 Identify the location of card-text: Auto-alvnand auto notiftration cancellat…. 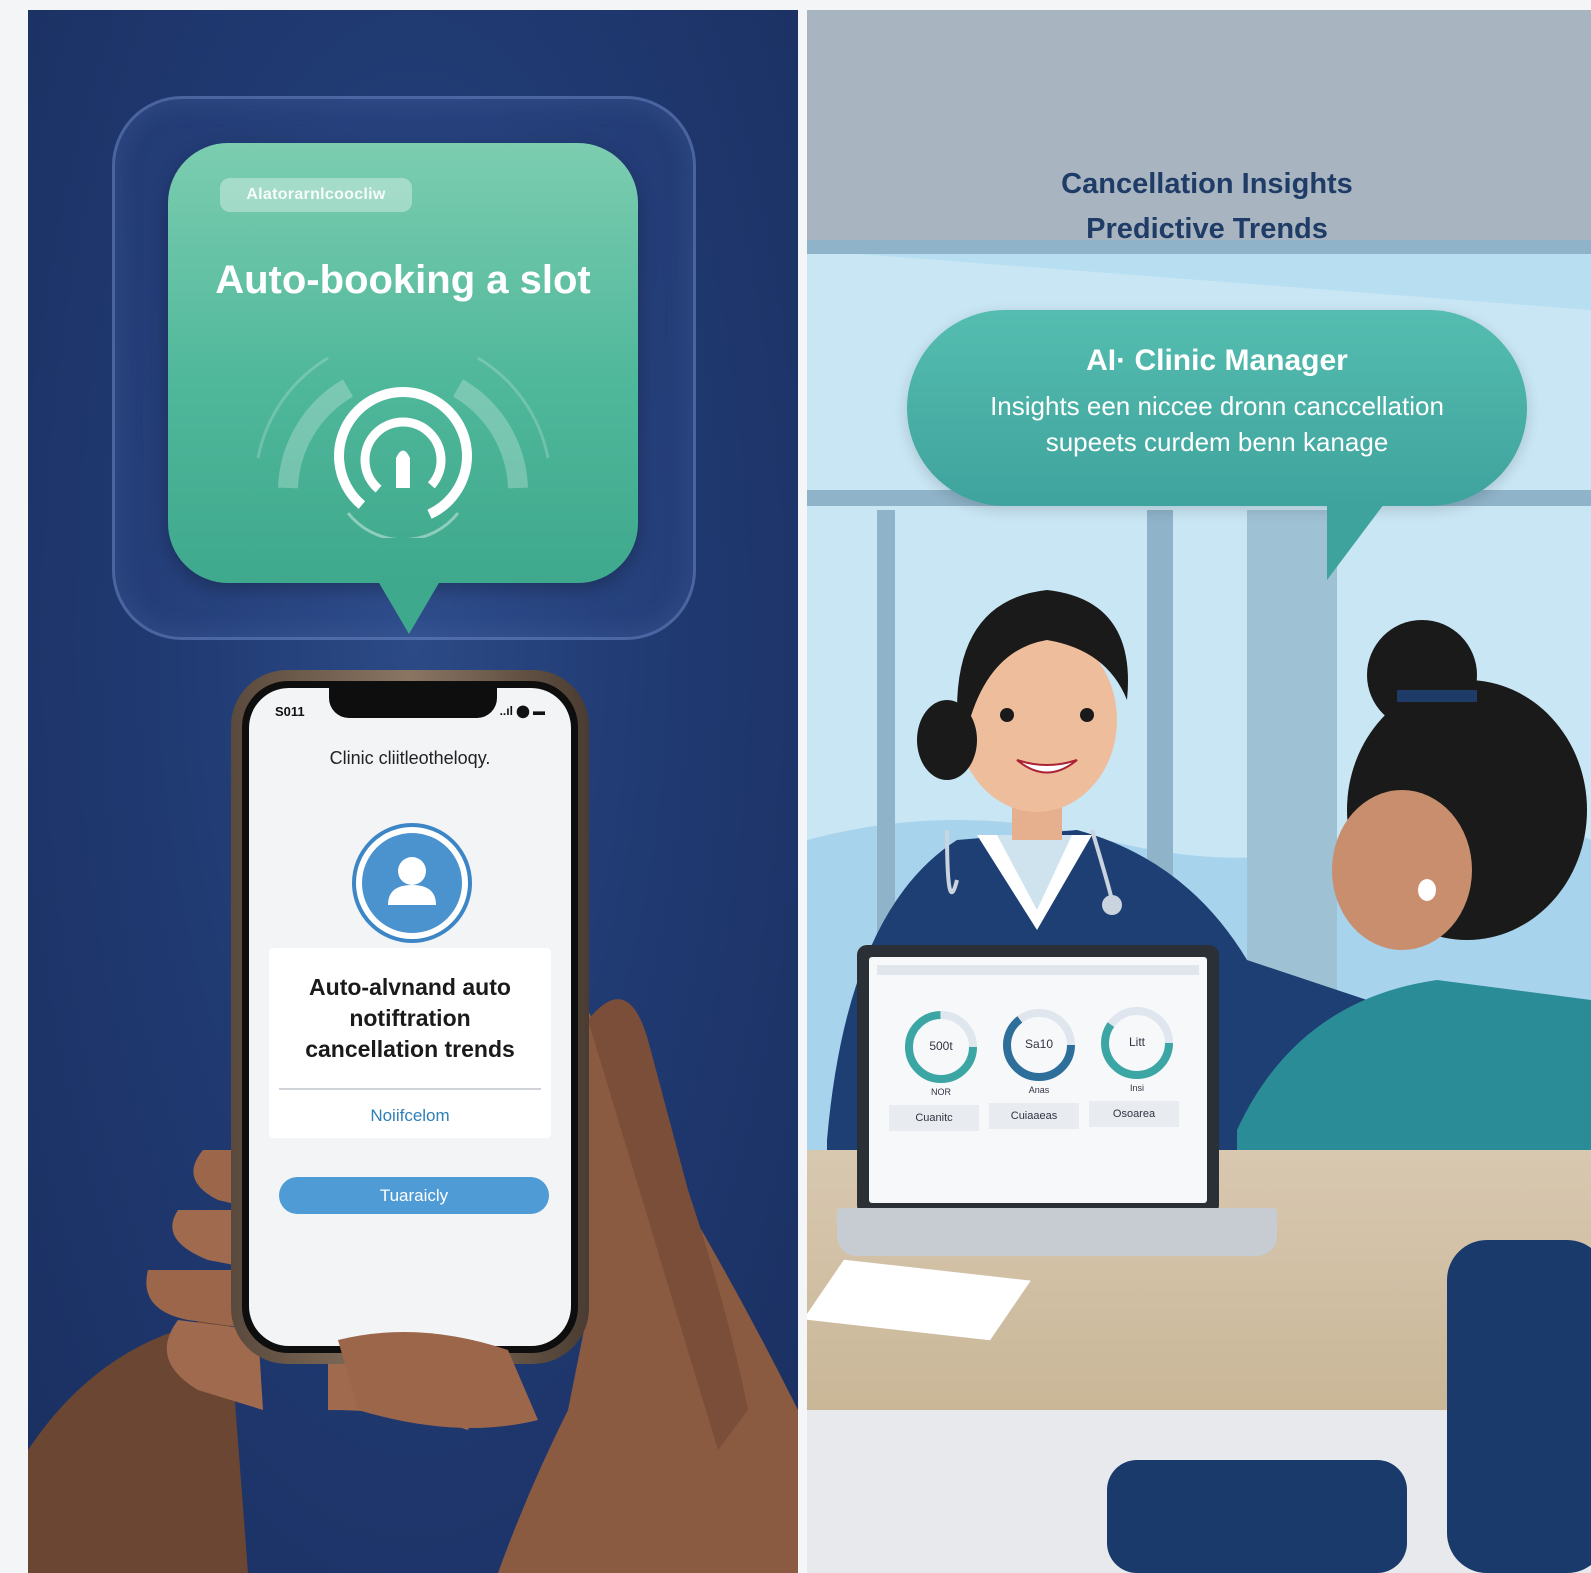
(410, 1018).